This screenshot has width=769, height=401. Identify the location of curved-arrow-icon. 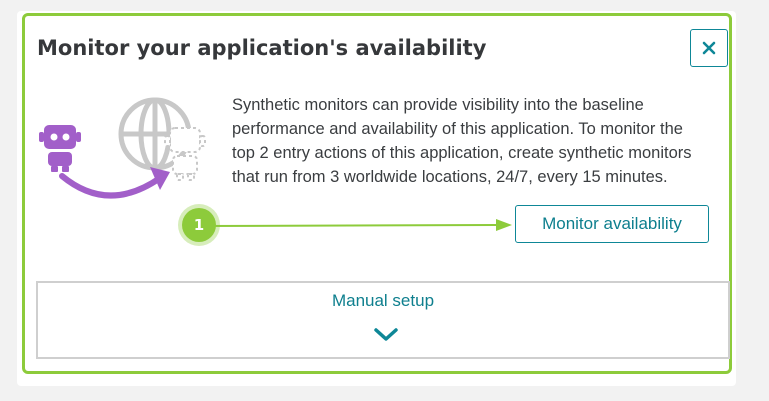
(111, 186).